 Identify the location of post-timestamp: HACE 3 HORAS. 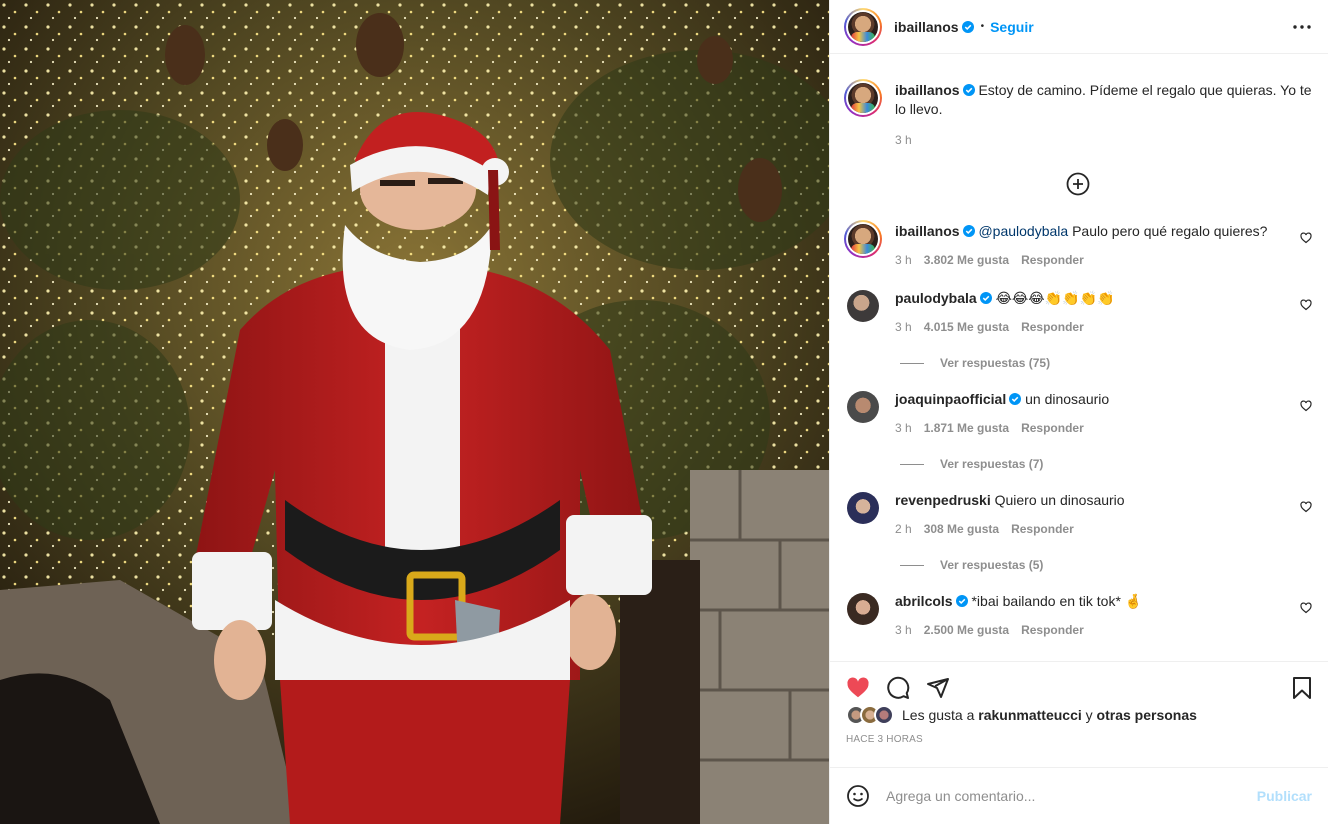
(1079, 739).